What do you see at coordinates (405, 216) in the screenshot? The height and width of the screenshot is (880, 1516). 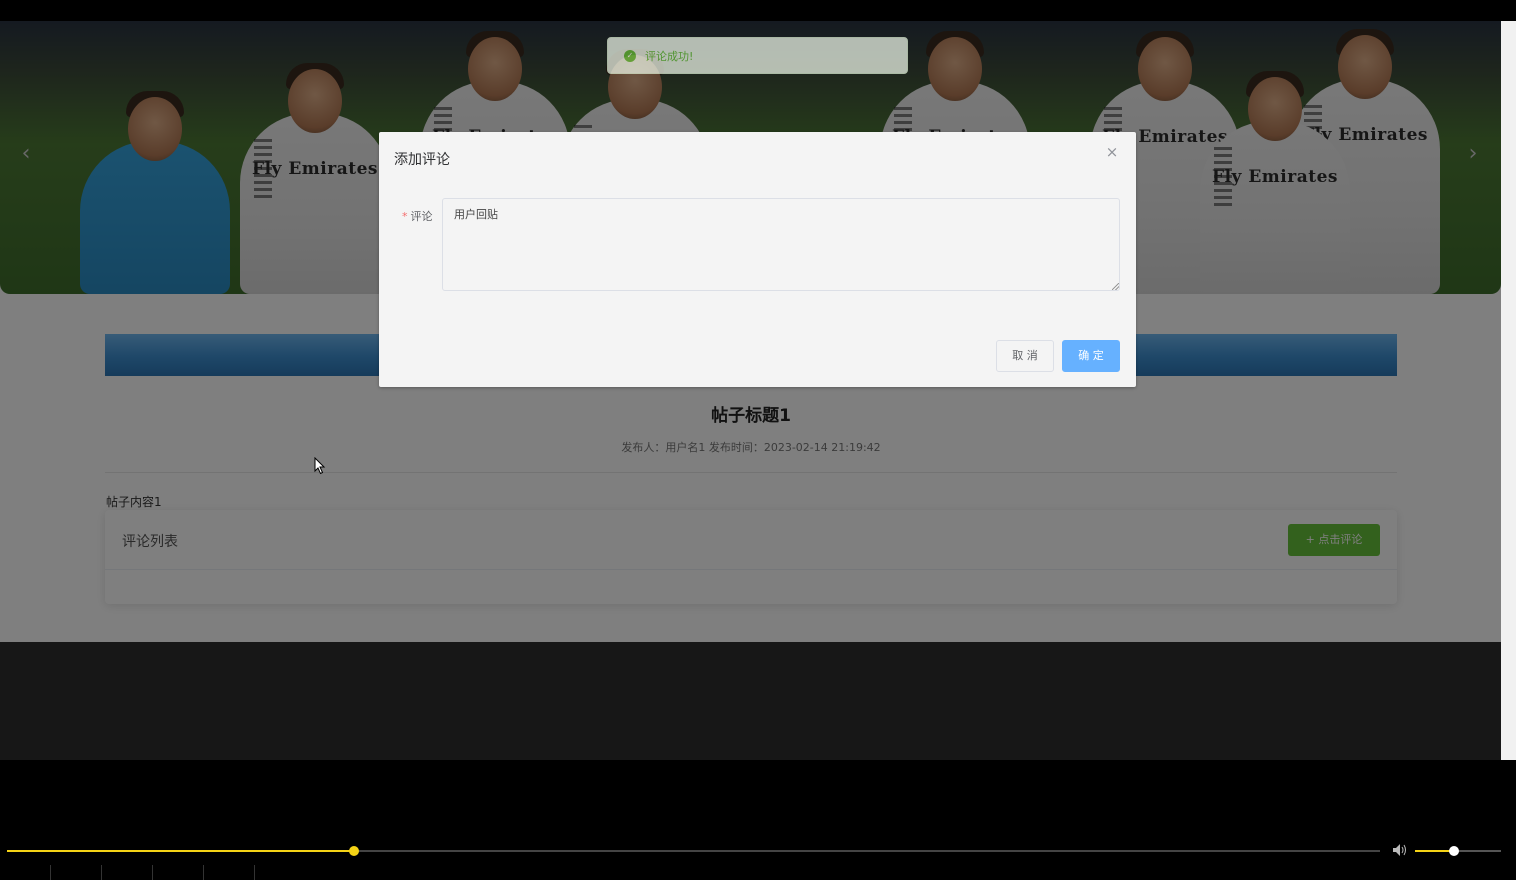 I see `required-mark: *` at bounding box center [405, 216].